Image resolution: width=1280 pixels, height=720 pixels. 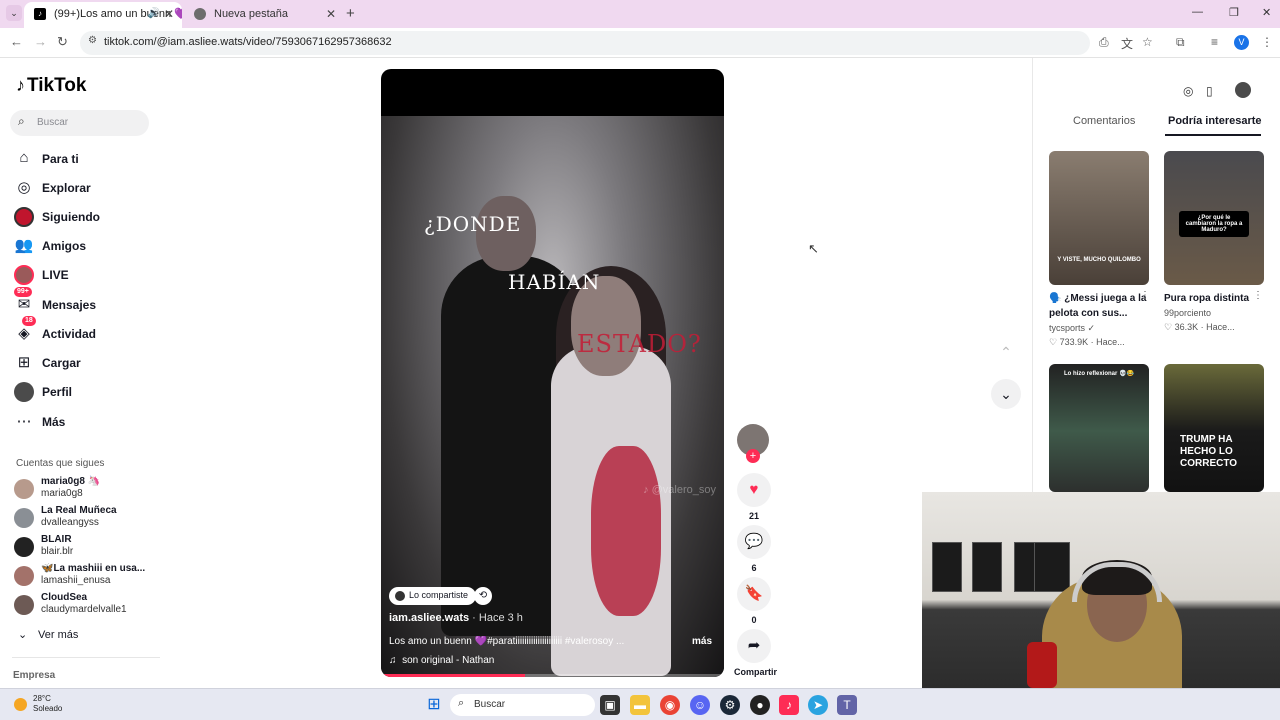 I want to click on shared-label: Lo compartiste, so click(x=439, y=595).